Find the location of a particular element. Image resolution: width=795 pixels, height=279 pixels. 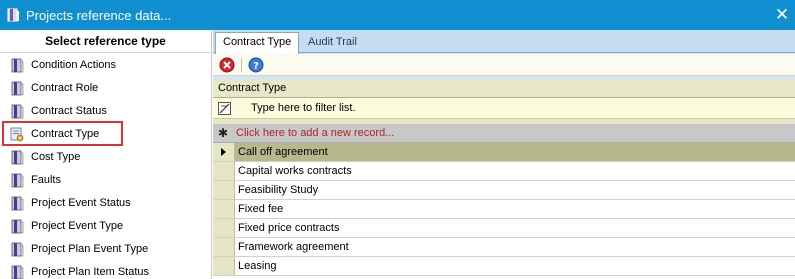

ref-item-label: Project Event Type is located at coordinates (77, 226).